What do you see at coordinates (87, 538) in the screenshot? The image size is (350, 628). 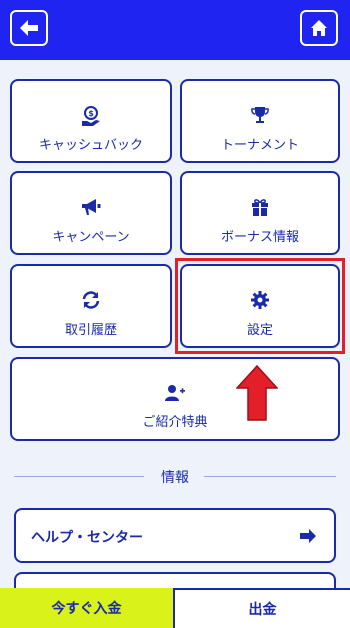 I see `help-center-label: ヘルプ・センター` at bounding box center [87, 538].